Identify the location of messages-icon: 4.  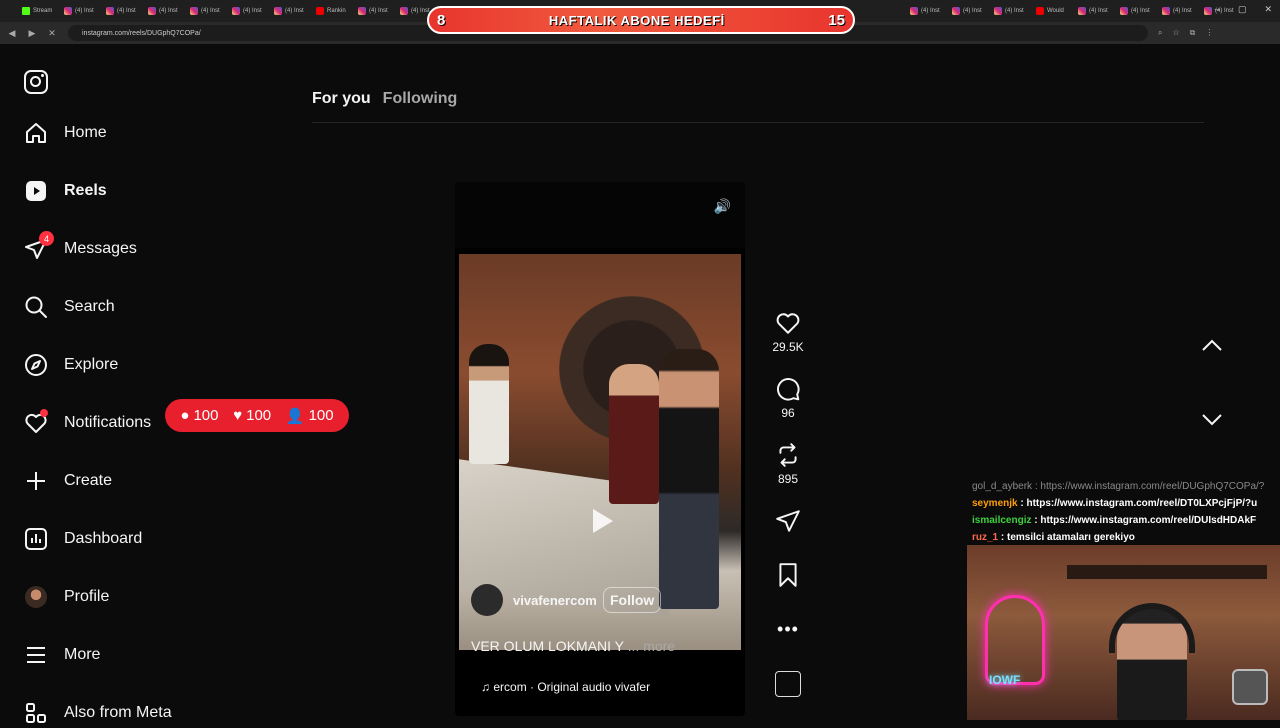
(39, 246).